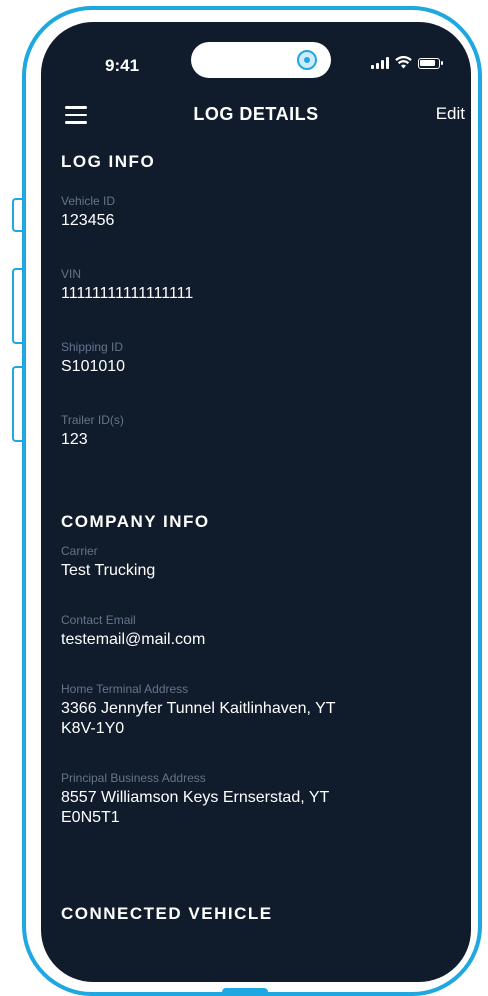 The height and width of the screenshot is (996, 488). I want to click on status-icons, so click(407, 62).